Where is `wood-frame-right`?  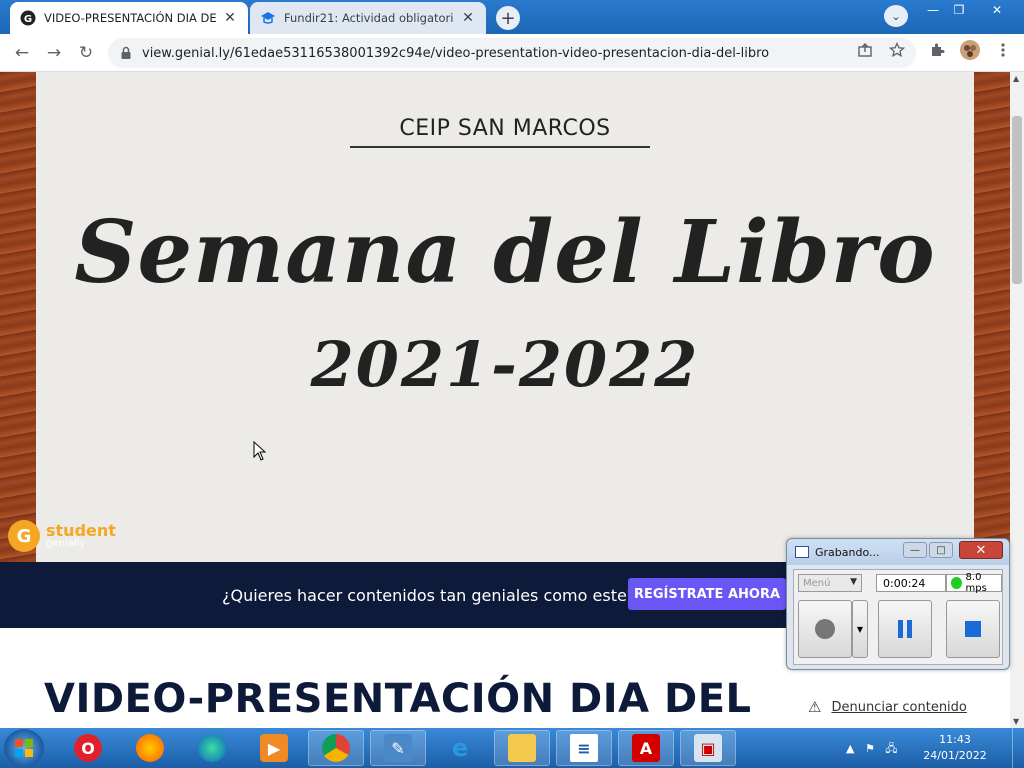
wood-frame-right is located at coordinates (992, 317).